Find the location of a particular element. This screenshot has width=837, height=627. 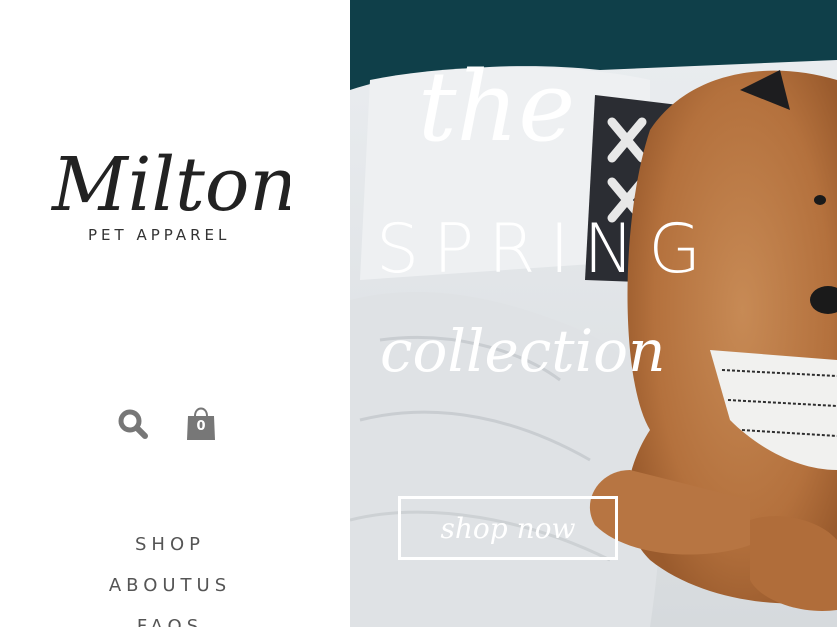

hero-heading-collection: collection is located at coordinates (528, 355).